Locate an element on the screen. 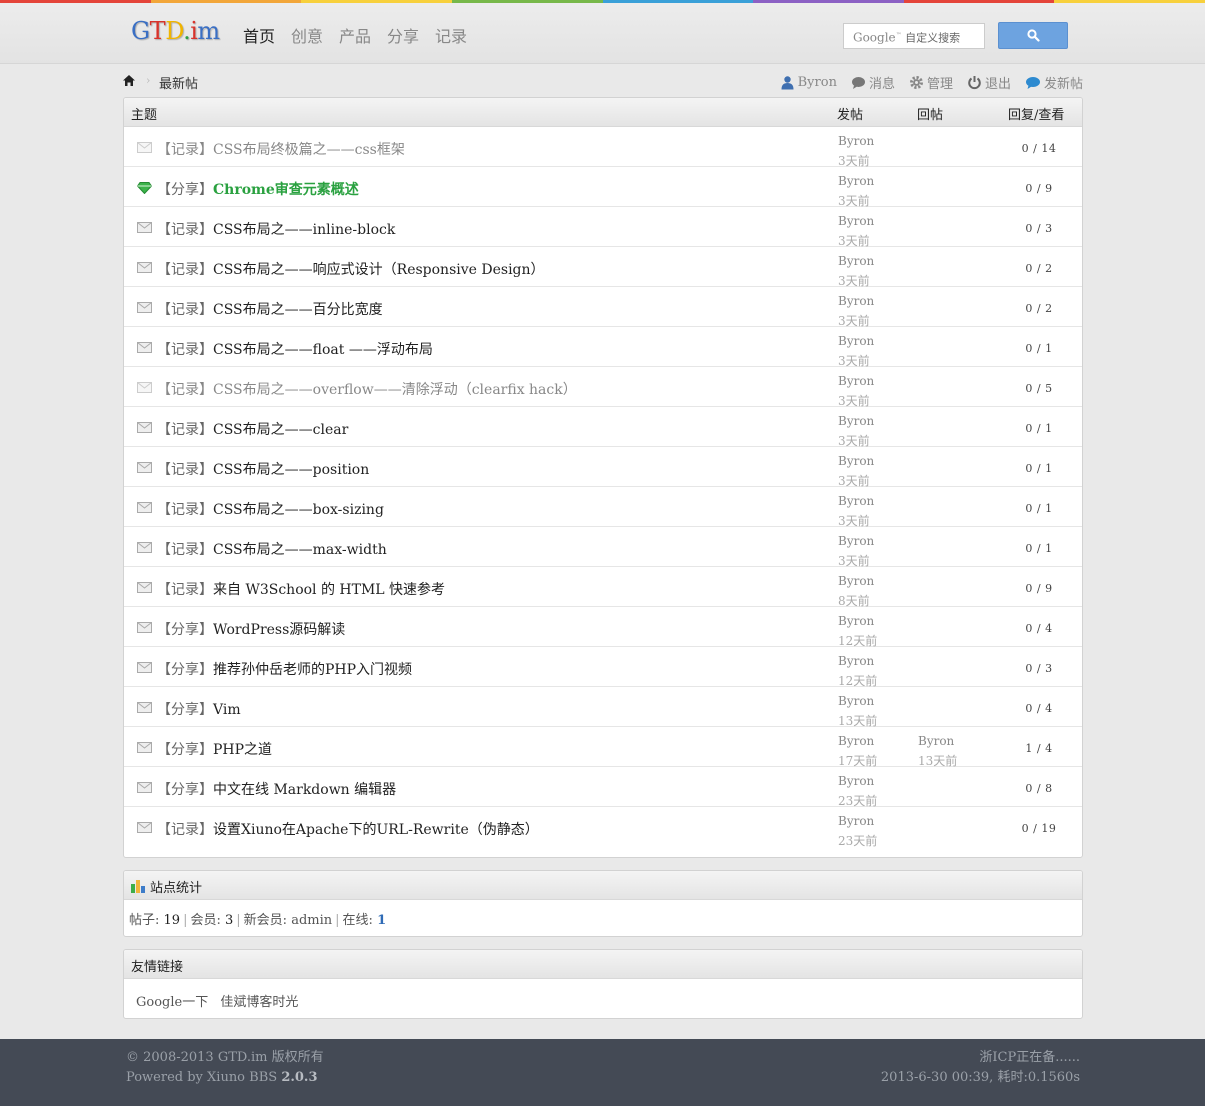  search-input: Google™ 自定义搜索 is located at coordinates (914, 36).